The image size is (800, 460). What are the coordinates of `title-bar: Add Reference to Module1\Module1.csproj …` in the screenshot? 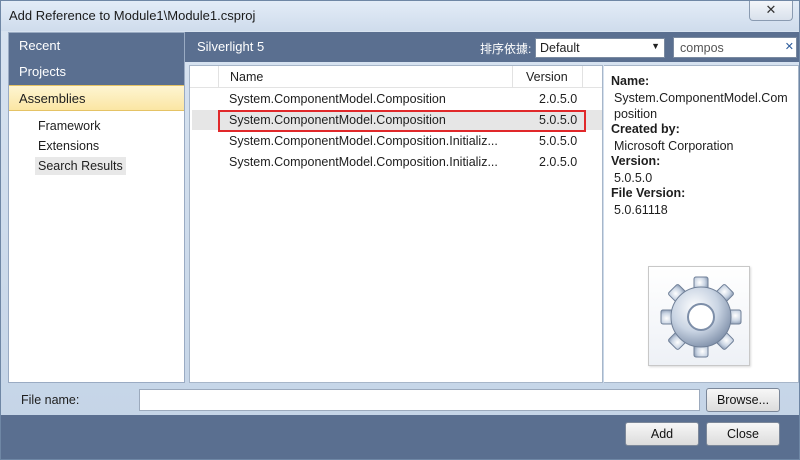 It's located at (400, 16).